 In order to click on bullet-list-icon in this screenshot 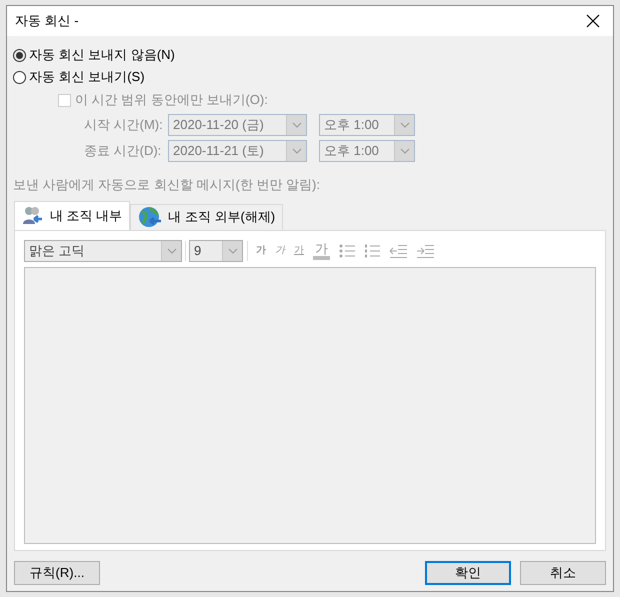, I will do `click(347, 251)`.